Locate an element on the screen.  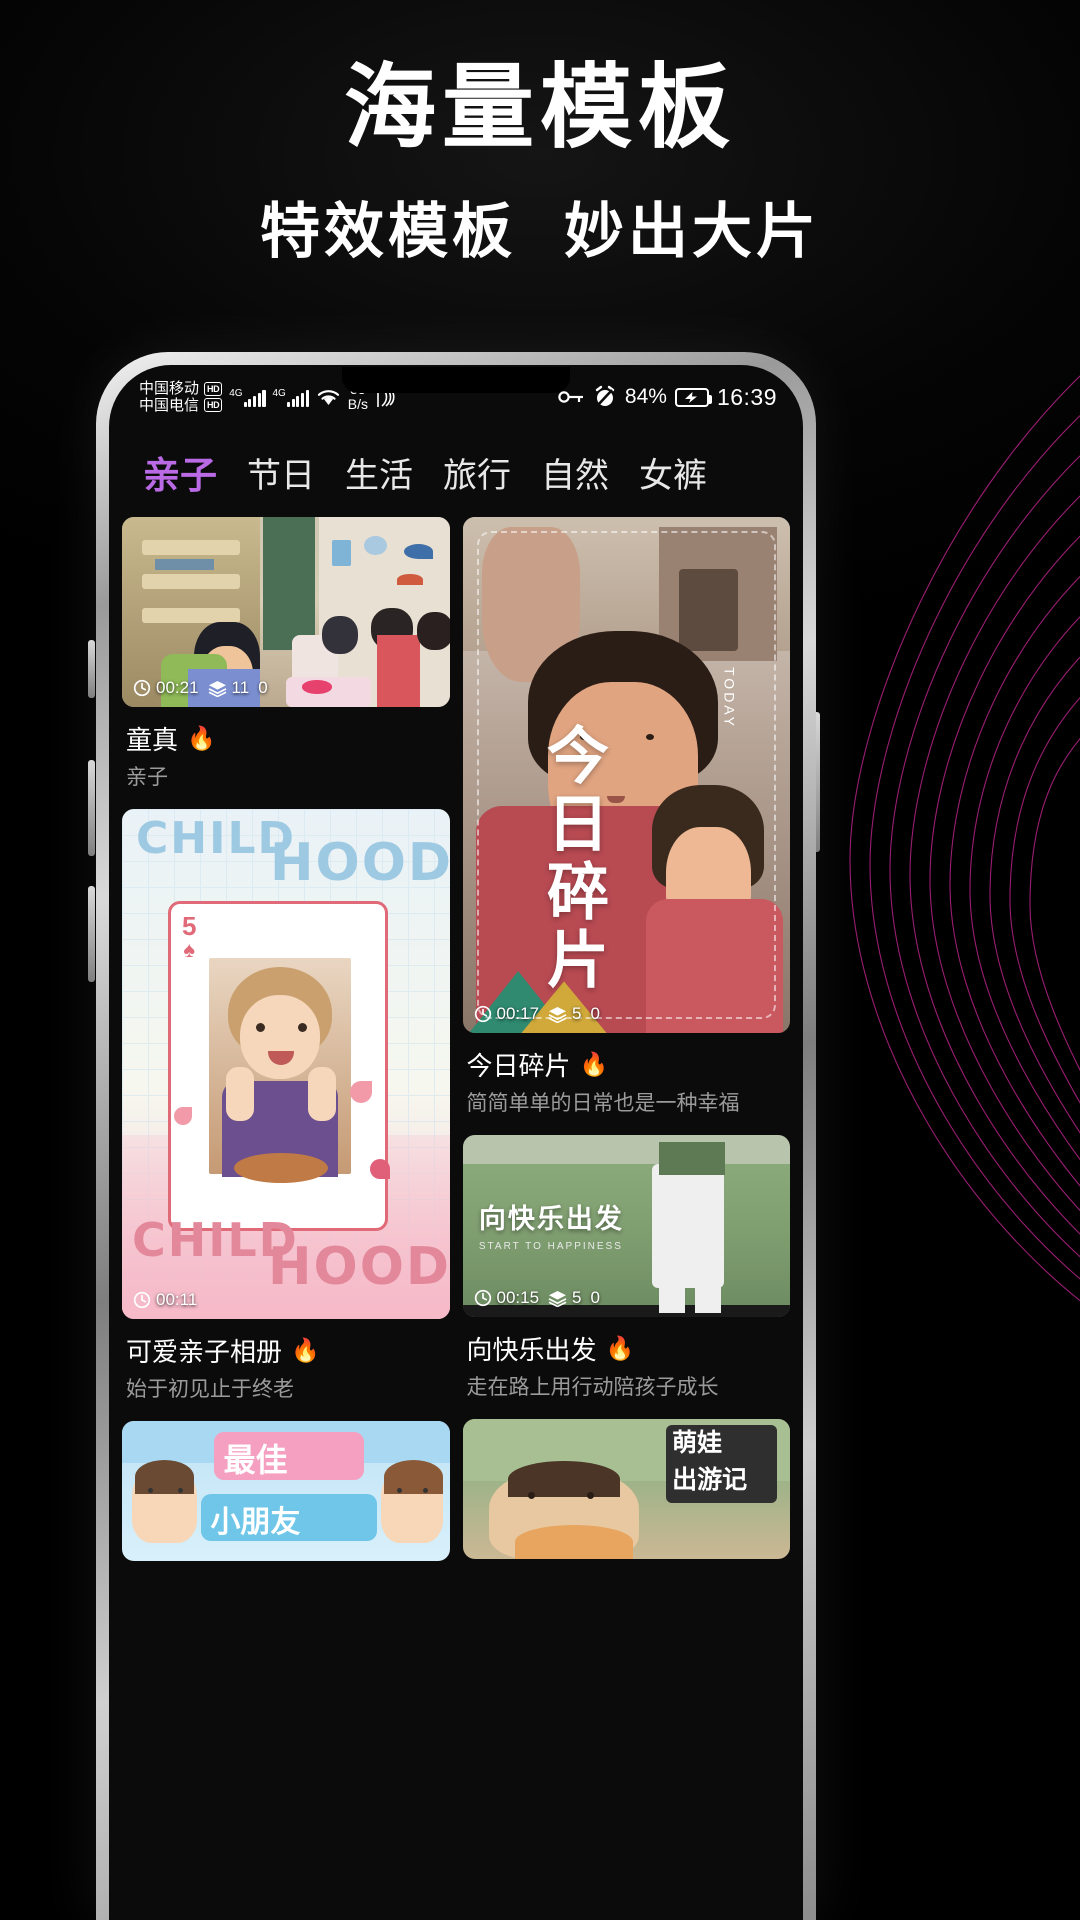
carrier-row-2: 中国电信 HD is located at coordinates (181, 405).